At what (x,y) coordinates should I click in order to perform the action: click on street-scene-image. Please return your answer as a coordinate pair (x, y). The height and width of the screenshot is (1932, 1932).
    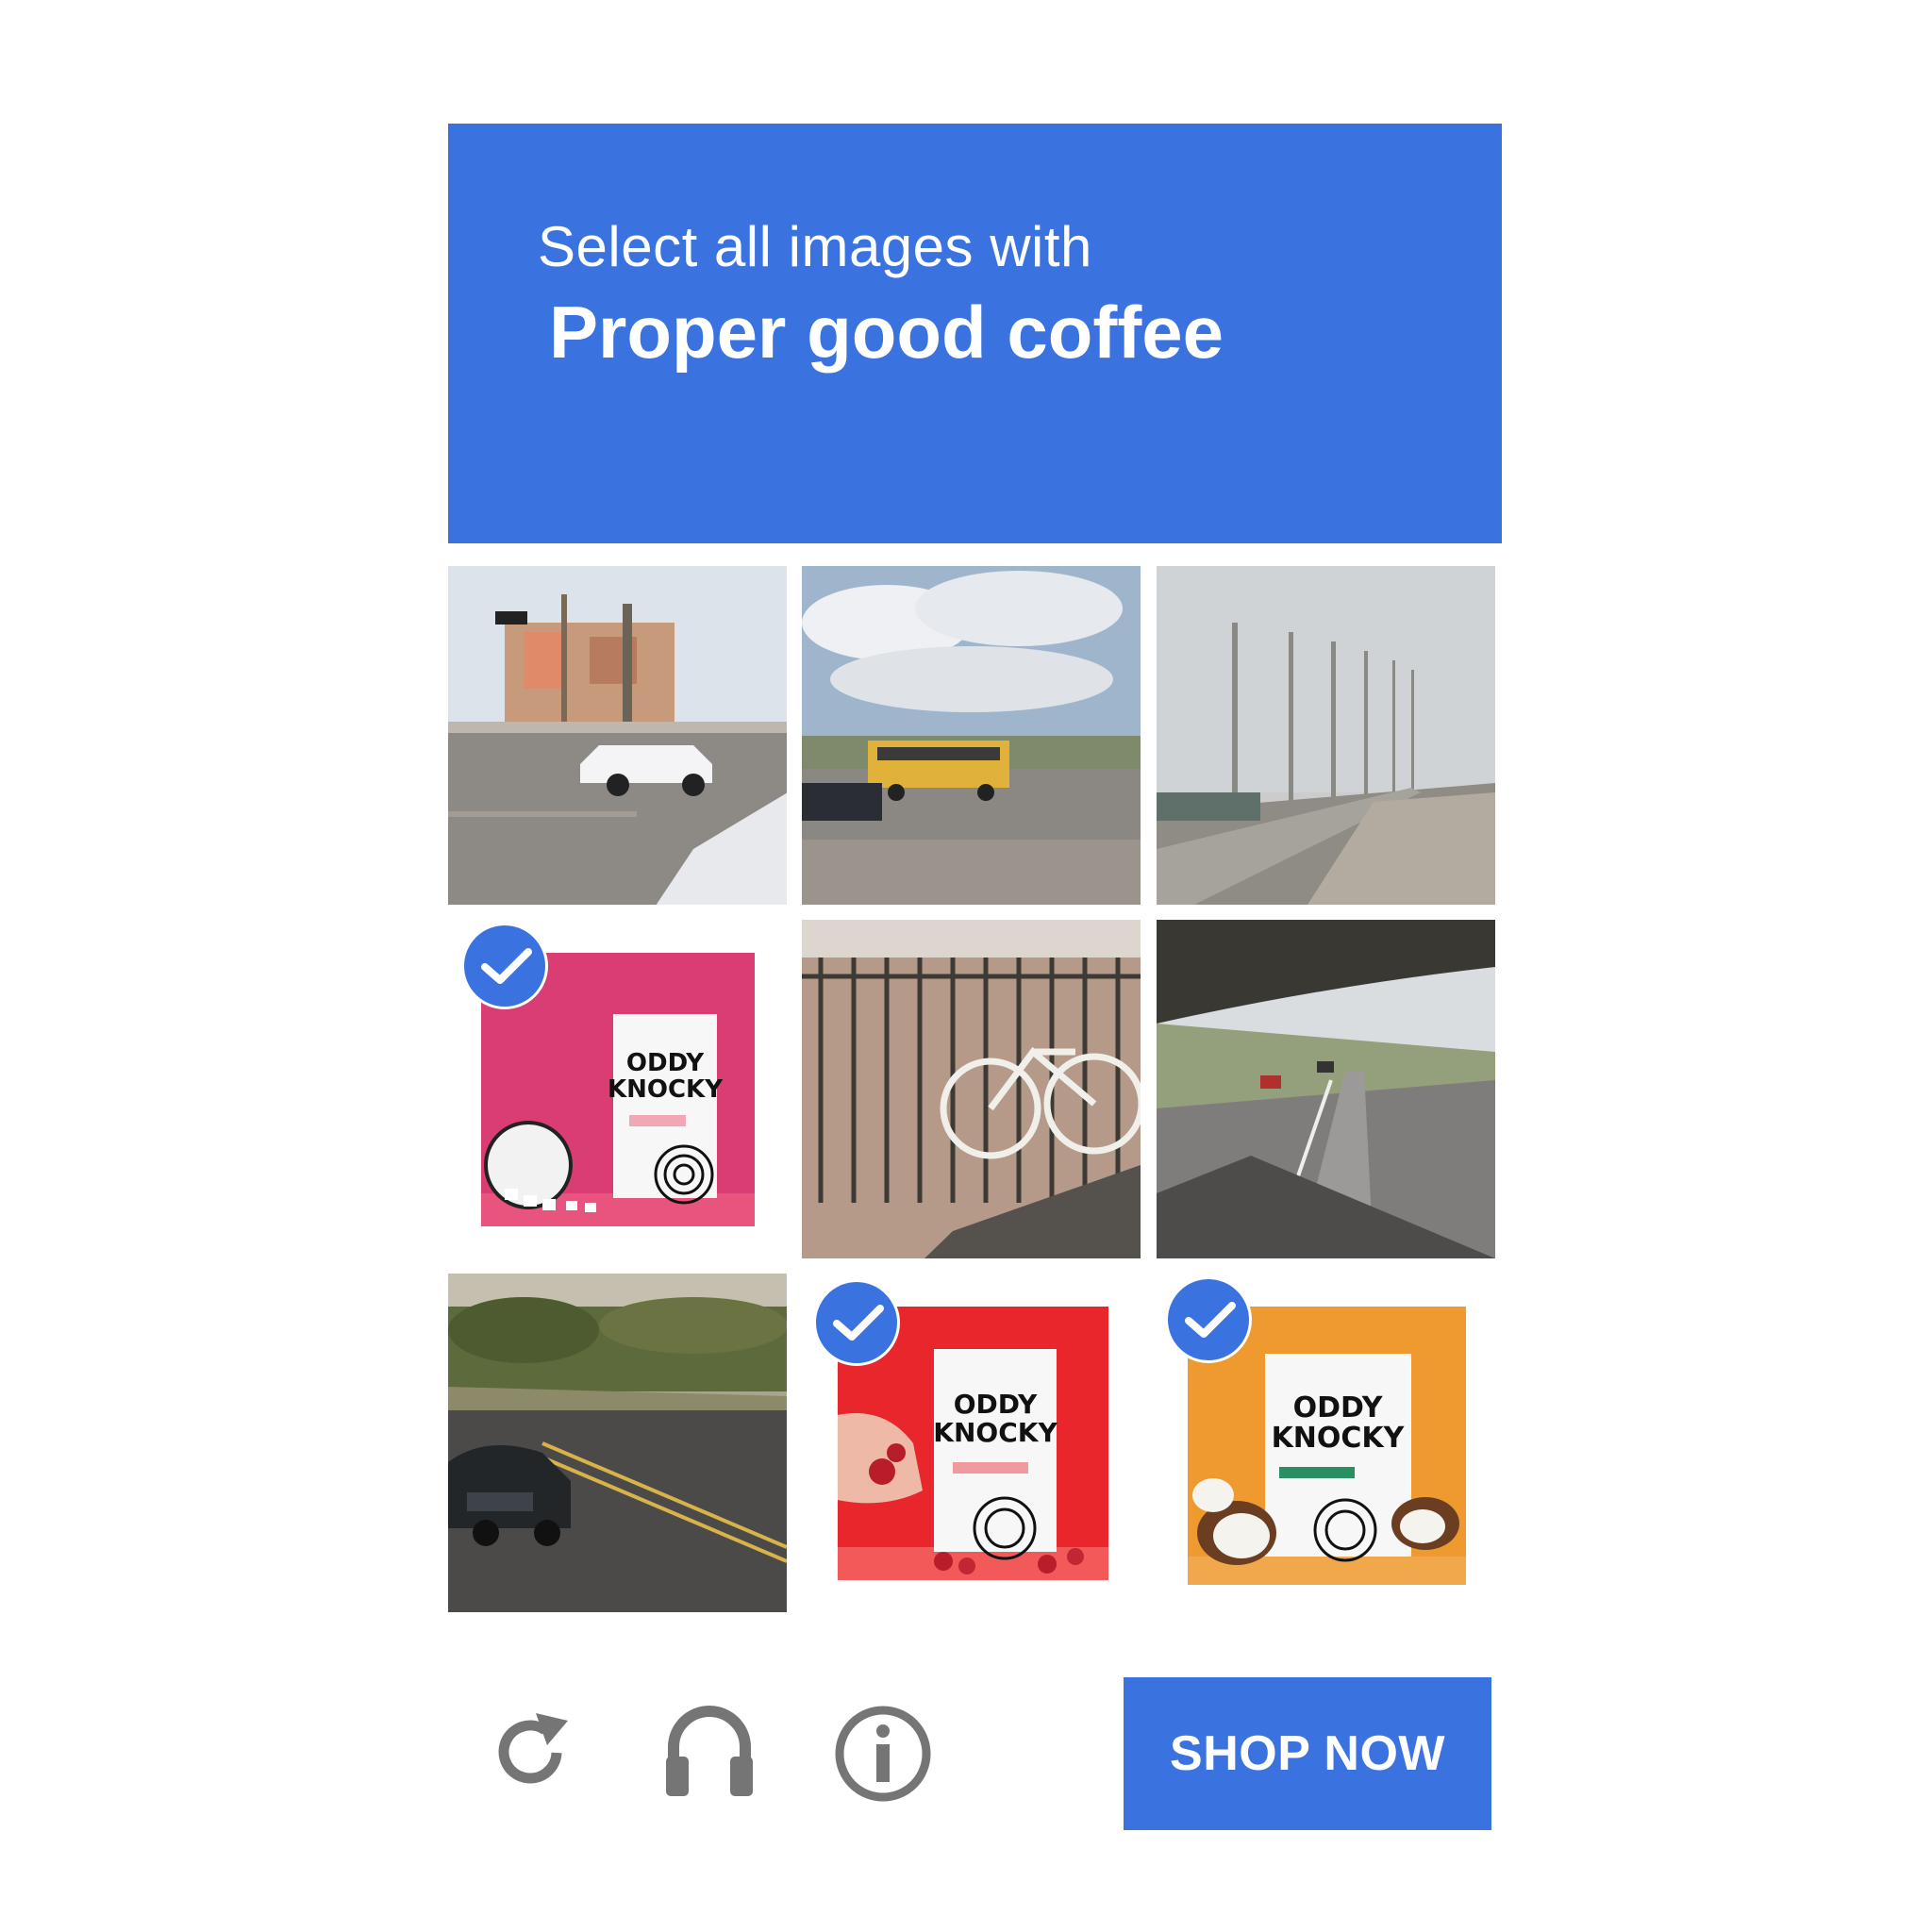
    Looking at the image, I should click on (617, 735).